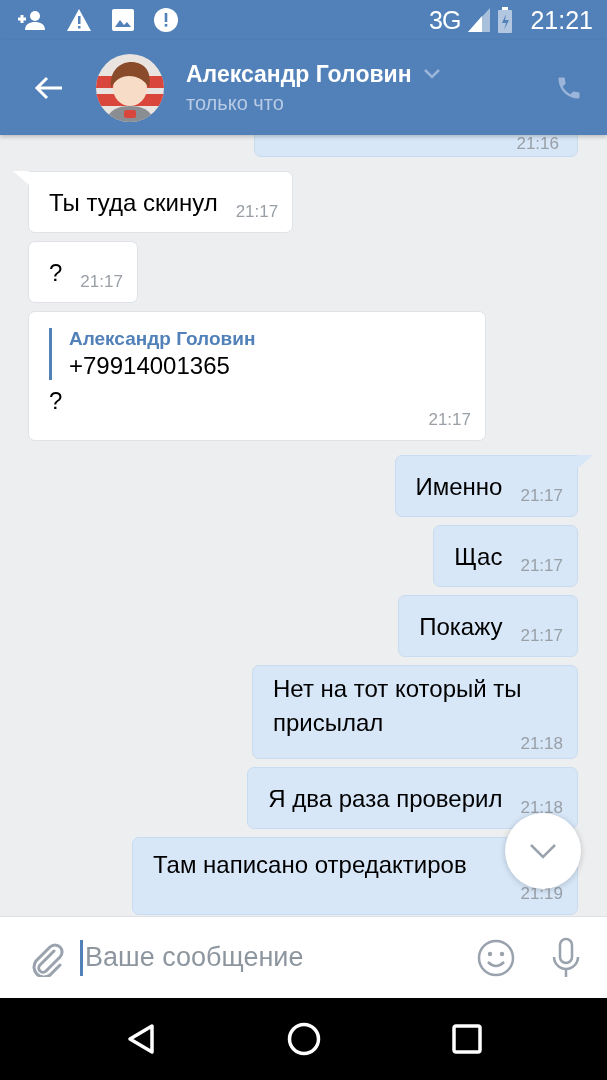 The height and width of the screenshot is (1080, 607). Describe the element at coordinates (133, 203) in the screenshot. I see `message-text: Ты туда скинул` at that location.